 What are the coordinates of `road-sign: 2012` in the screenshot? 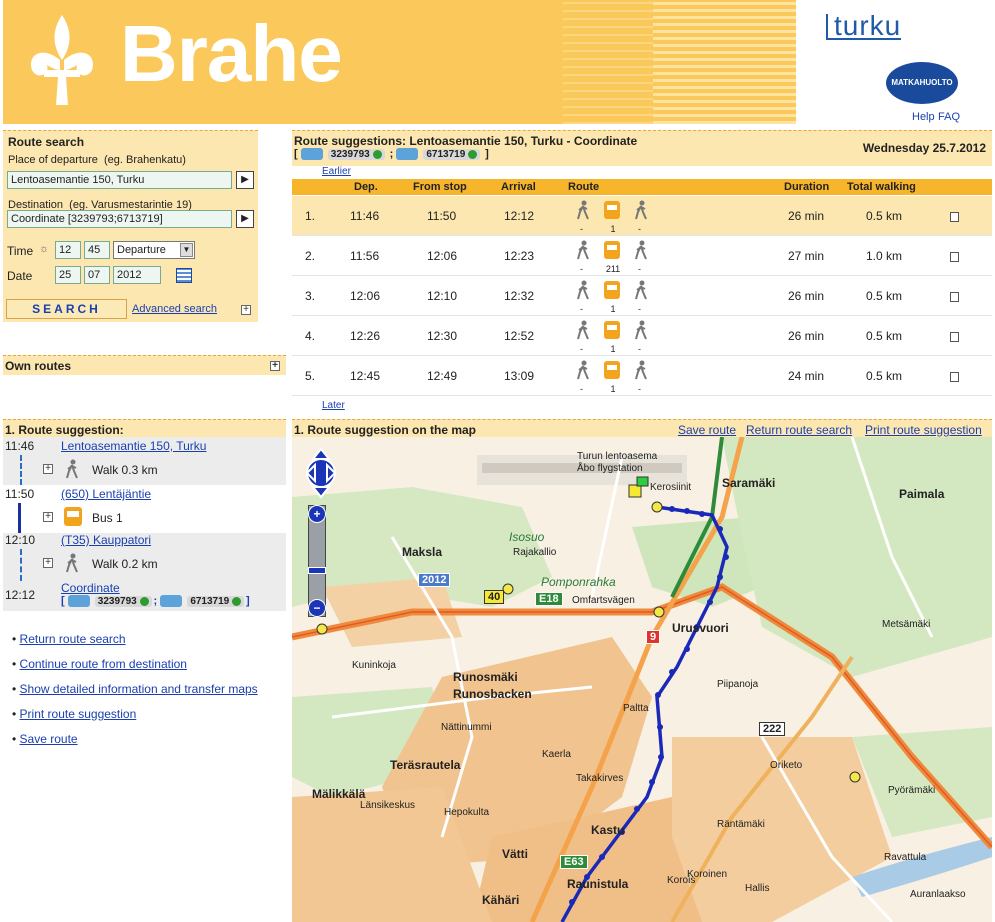 It's located at (434, 580).